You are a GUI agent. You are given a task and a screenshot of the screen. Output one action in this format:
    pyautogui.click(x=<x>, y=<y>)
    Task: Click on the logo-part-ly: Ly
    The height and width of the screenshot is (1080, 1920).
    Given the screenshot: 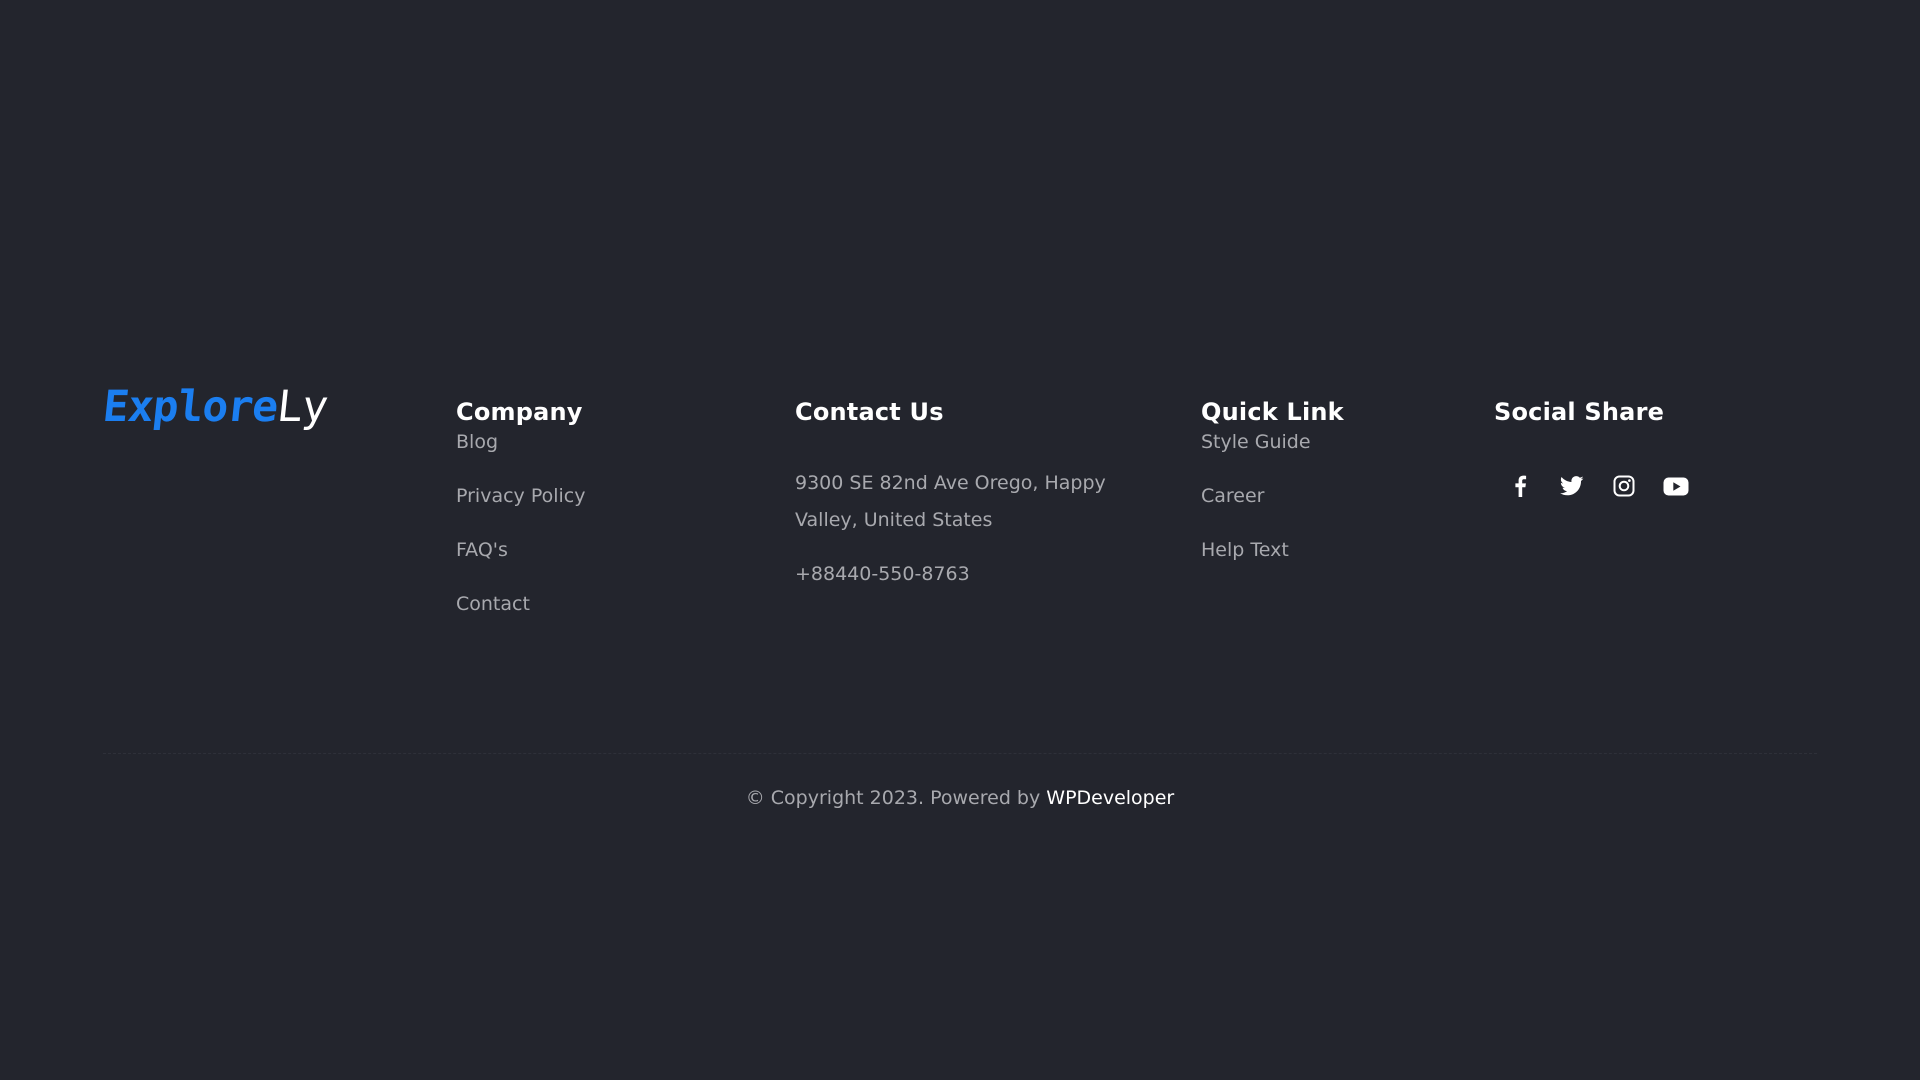 What is the action you would take?
    pyautogui.click(x=302, y=407)
    